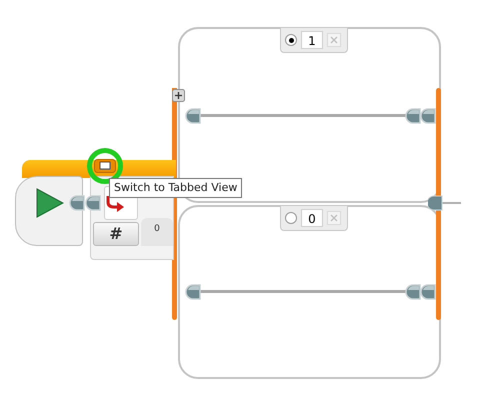 The image size is (481, 406). What do you see at coordinates (175, 188) in the screenshot?
I see `tooltip: Switch to Tabbed View` at bounding box center [175, 188].